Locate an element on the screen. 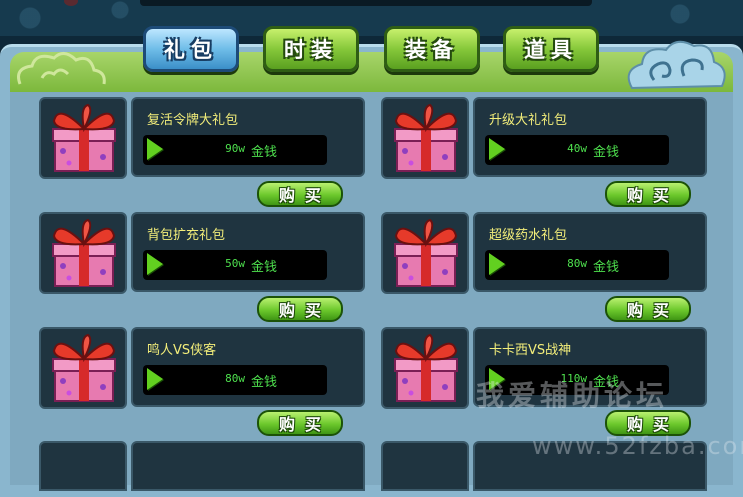 The height and width of the screenshot is (497, 743). price-amount: 90w is located at coordinates (235, 148).